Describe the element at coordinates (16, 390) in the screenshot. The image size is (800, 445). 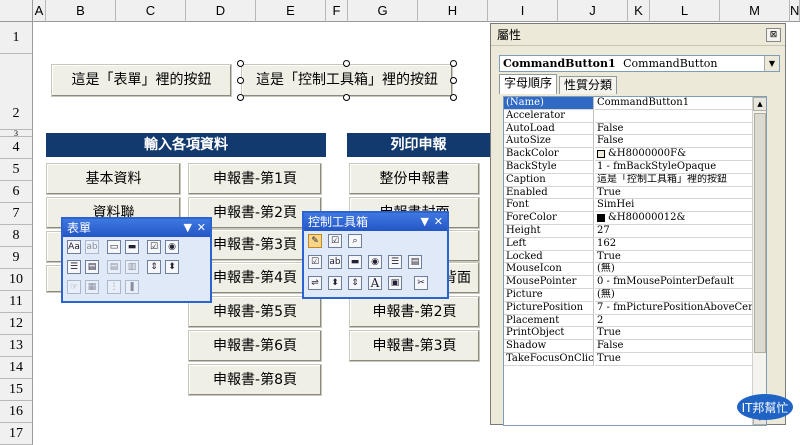
I see `row-header: 15` at that location.